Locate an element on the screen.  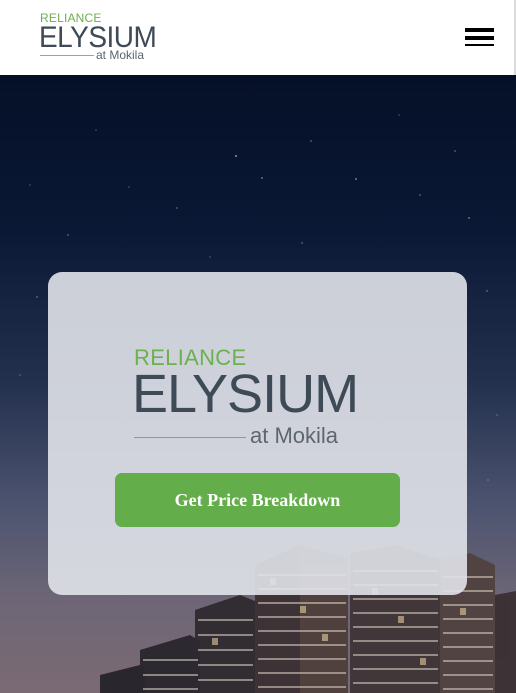
hero-logo: RELIANCE ELYSIUM at Mokila is located at coordinates (253, 397).